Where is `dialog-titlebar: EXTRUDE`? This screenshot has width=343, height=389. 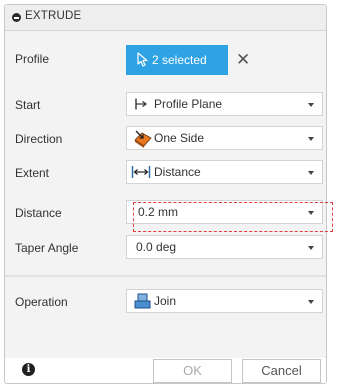 dialog-titlebar: EXTRUDE is located at coordinates (165, 18).